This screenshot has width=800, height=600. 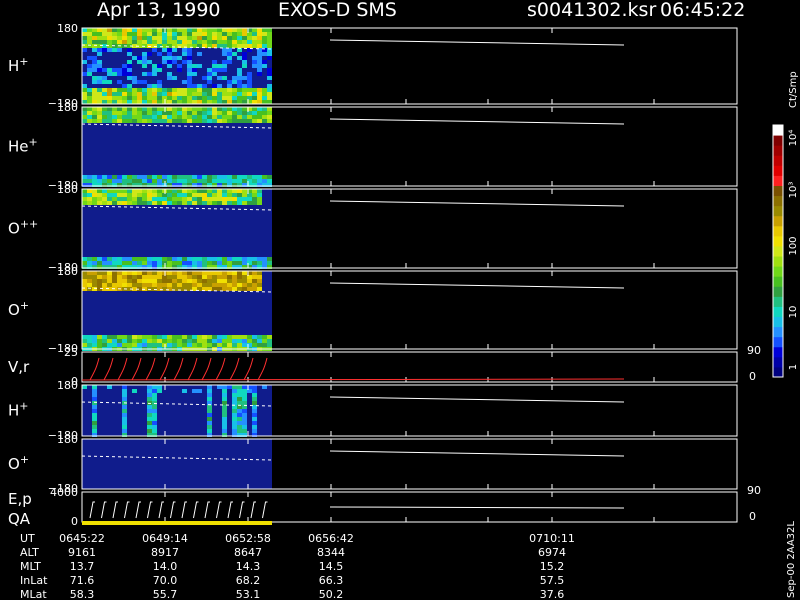 What do you see at coordinates (248, 552) in the screenshot?
I see `ephem-cell: 8647` at bounding box center [248, 552].